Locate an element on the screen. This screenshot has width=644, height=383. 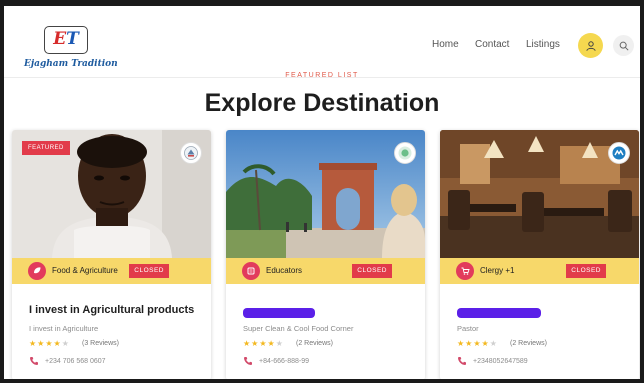
emblem-icon is located at coordinates (191, 153).